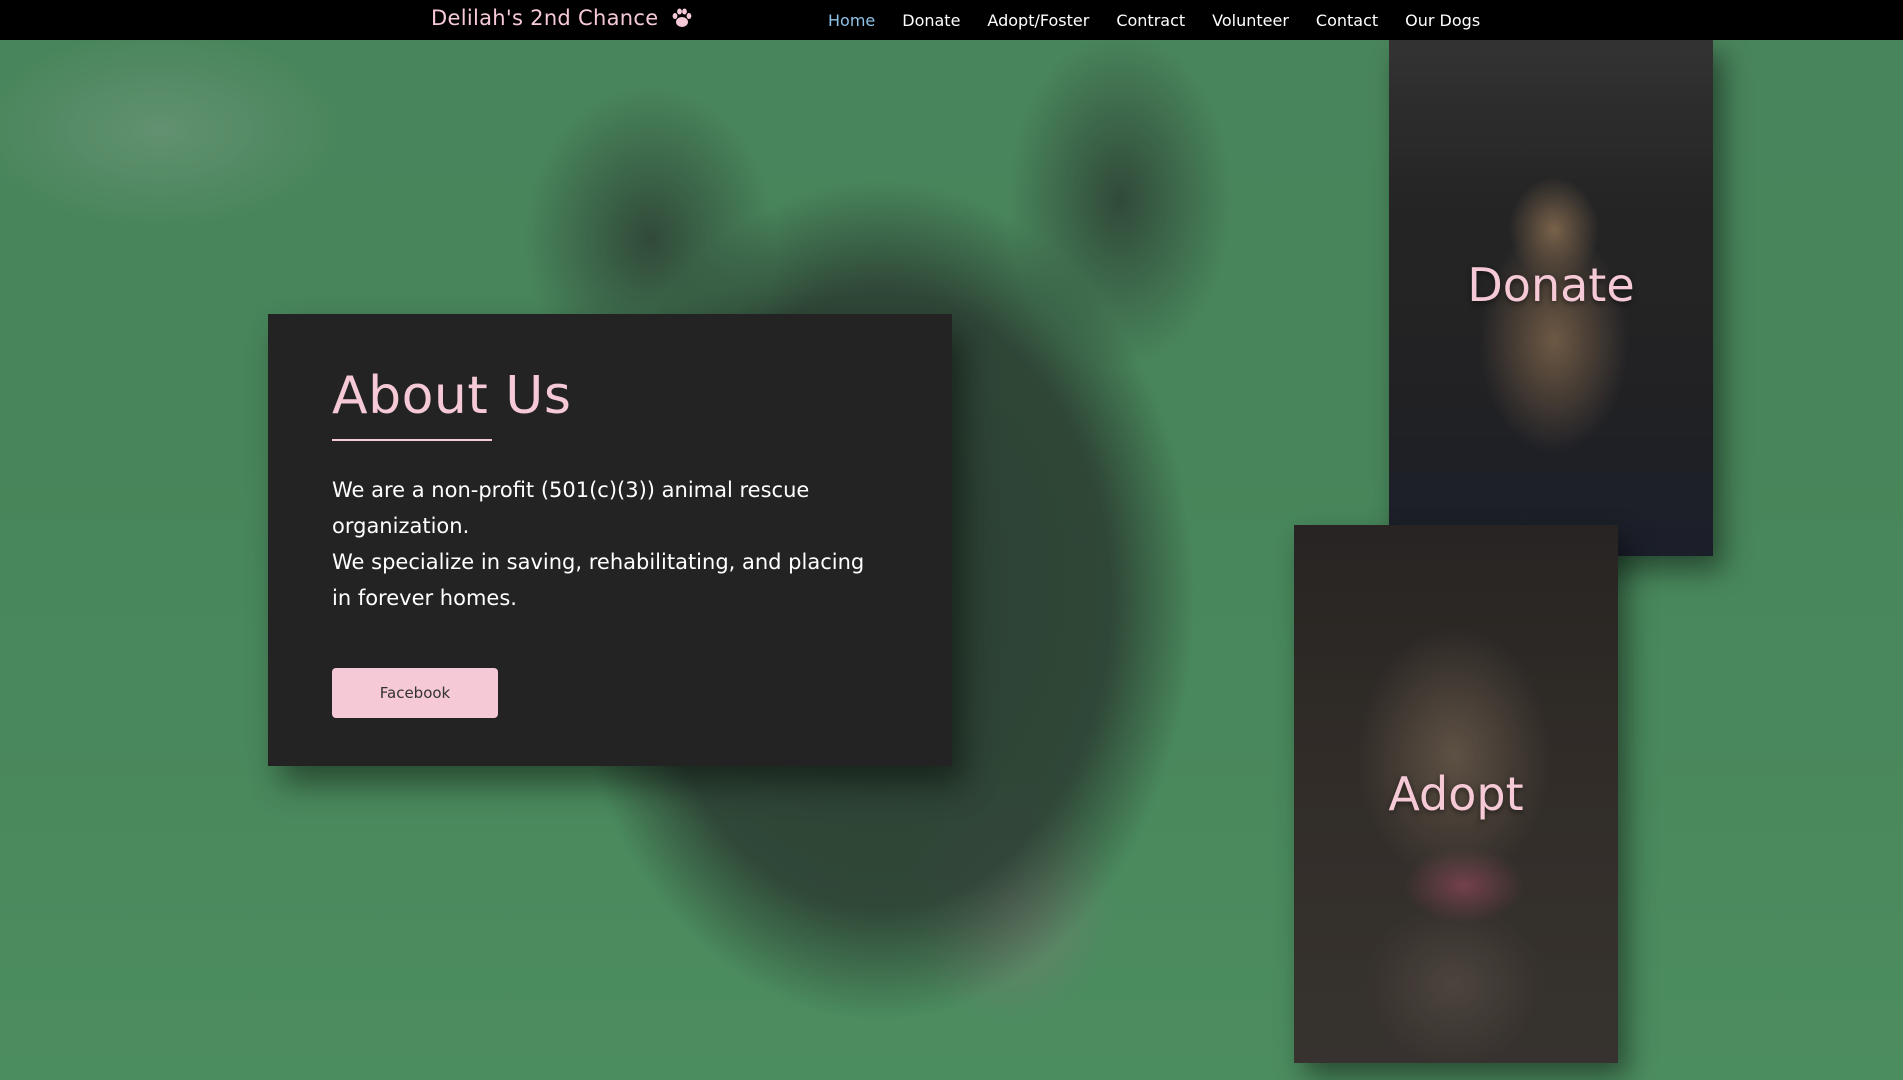 This screenshot has height=1080, width=1903. Describe the element at coordinates (452, 396) in the screenshot. I see `about-title: About Us` at that location.